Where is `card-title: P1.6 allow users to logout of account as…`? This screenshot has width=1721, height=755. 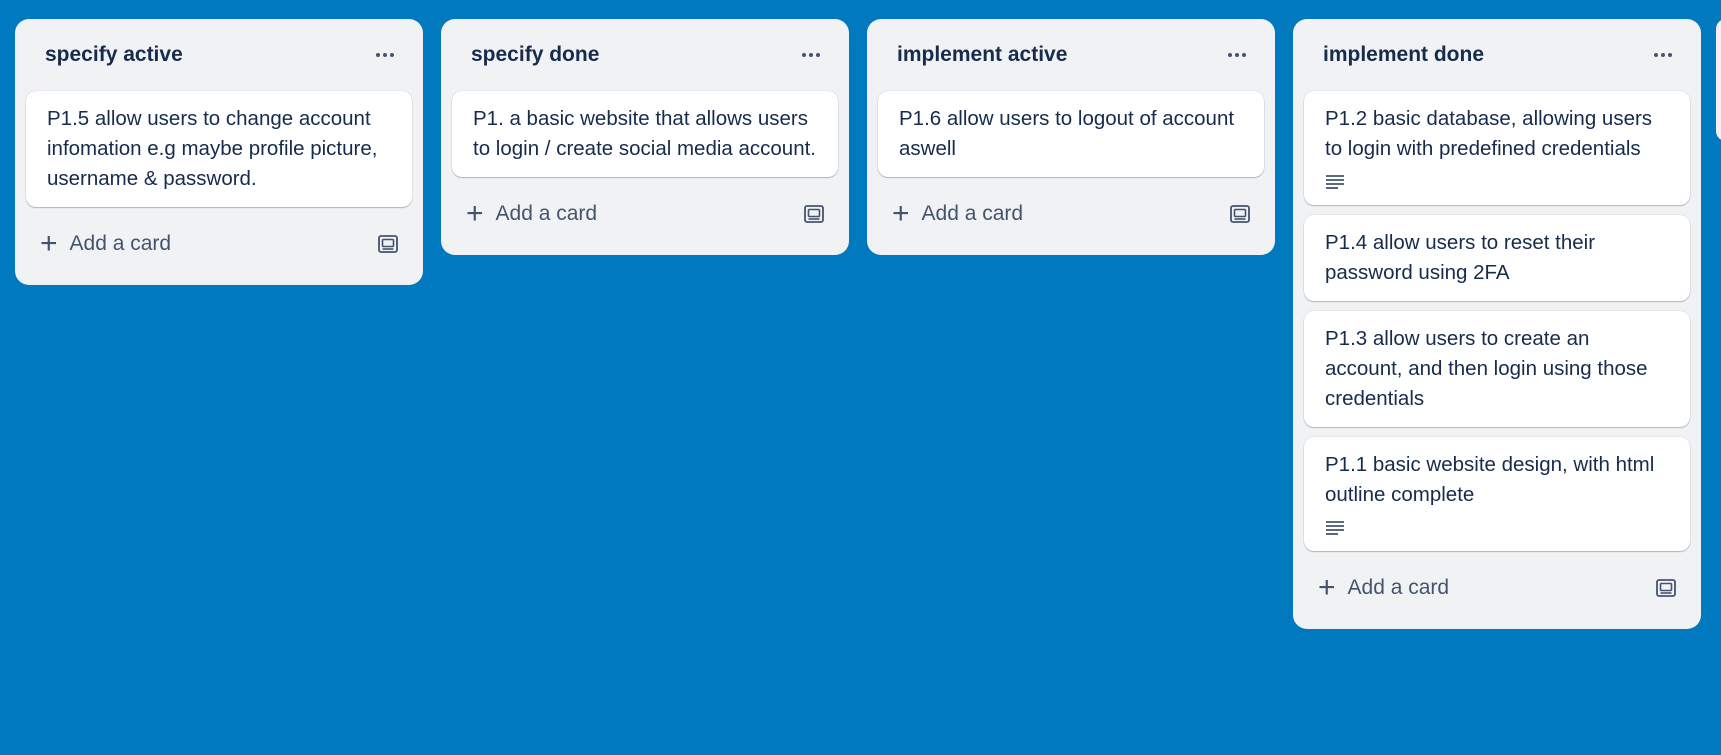 card-title: P1.6 allow users to logout of account as… is located at coordinates (1067, 133).